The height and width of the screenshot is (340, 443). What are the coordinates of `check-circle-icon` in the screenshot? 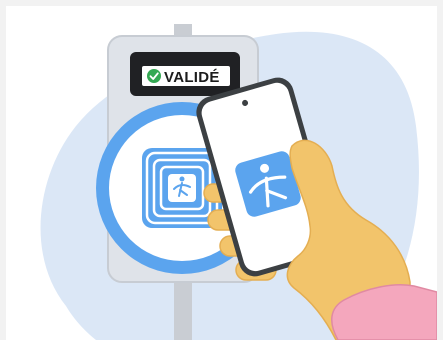 It's located at (154, 76).